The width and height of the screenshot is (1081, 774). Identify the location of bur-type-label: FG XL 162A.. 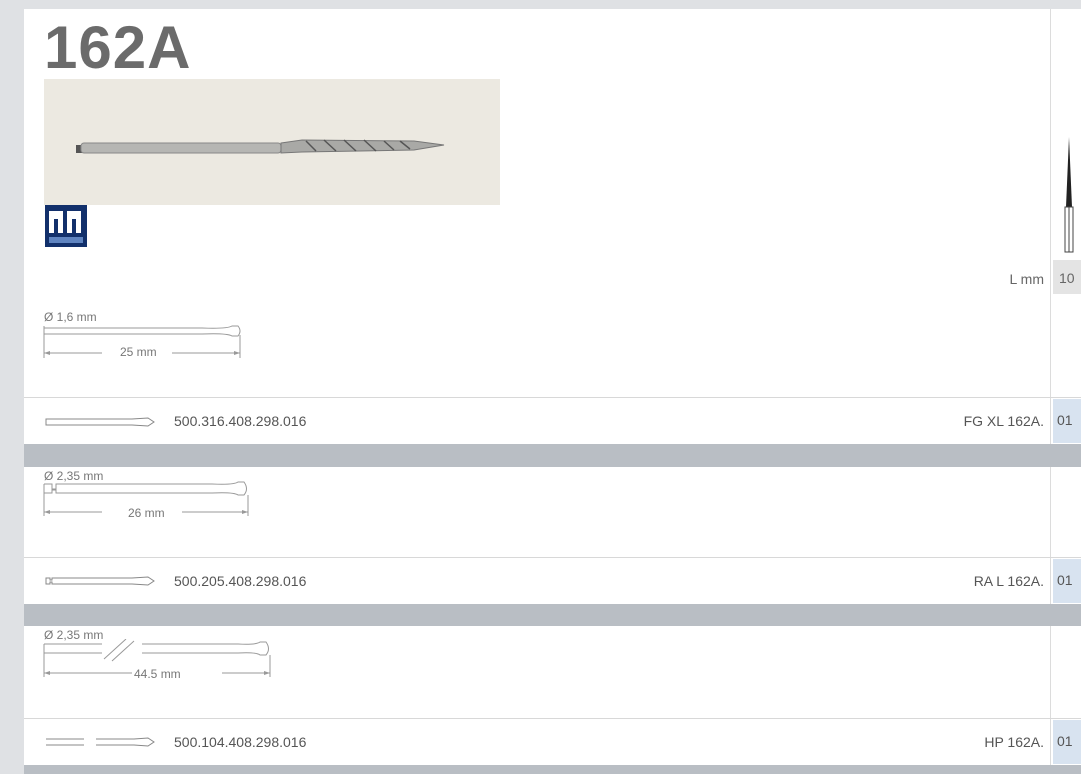
(1003, 421).